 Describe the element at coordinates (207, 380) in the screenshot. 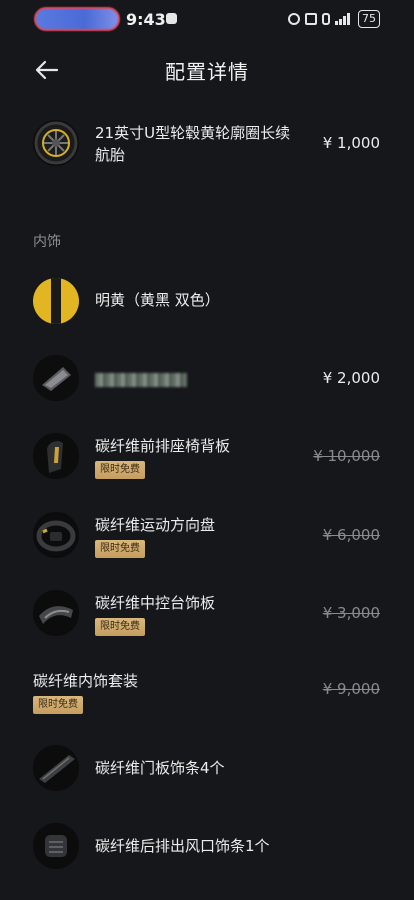

I see `blurred-item-row: ¥ 2,000` at that location.